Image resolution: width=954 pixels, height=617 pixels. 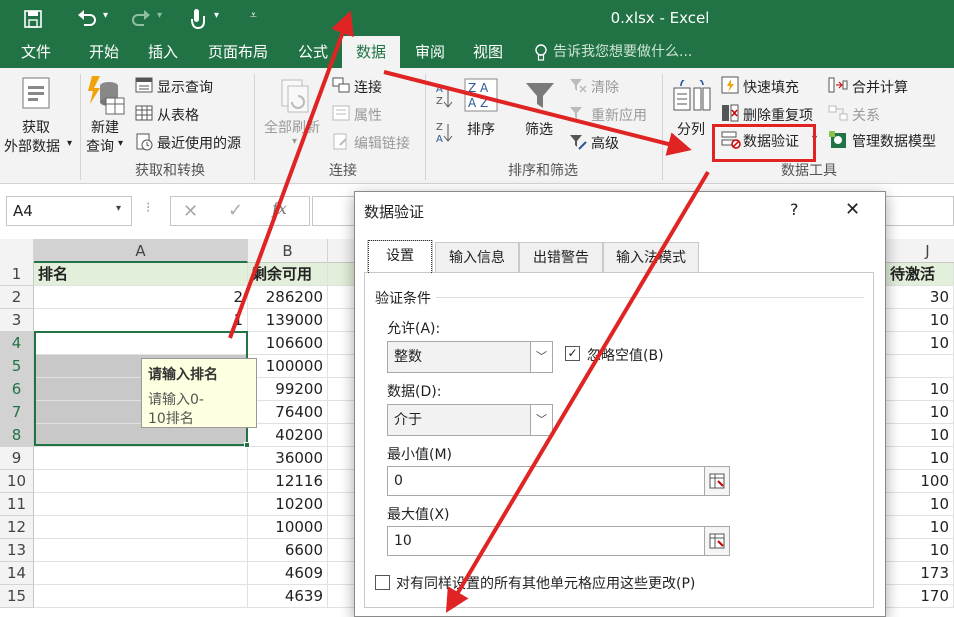 I want to click on text-to-columns-button: 分列, so click(x=691, y=129).